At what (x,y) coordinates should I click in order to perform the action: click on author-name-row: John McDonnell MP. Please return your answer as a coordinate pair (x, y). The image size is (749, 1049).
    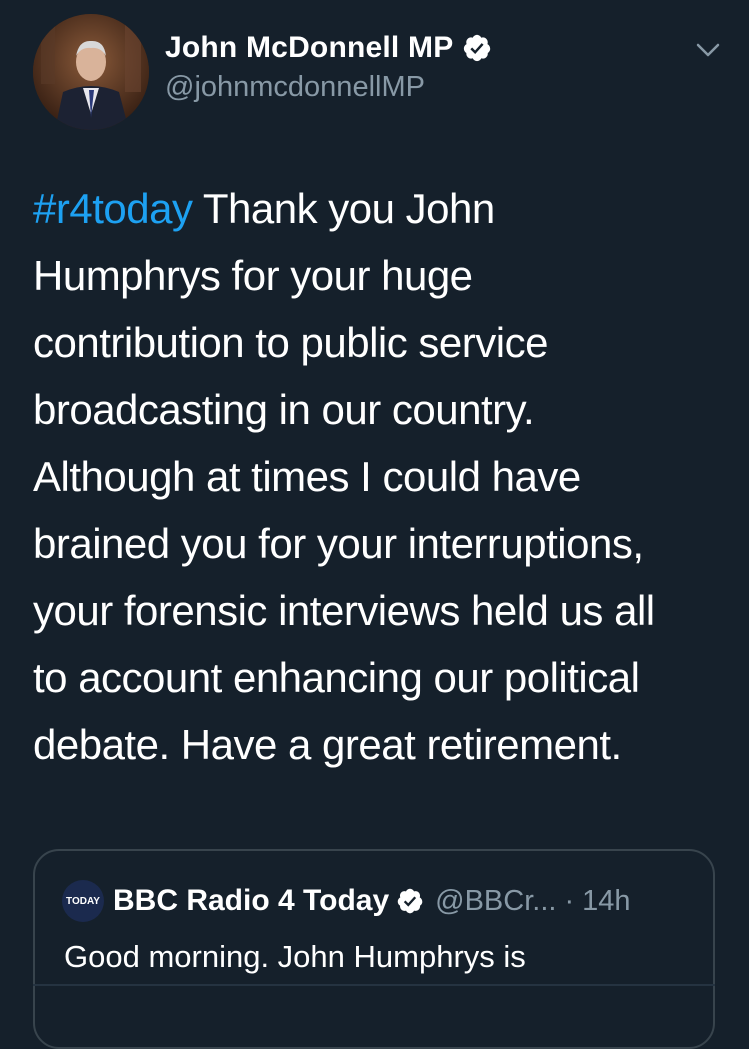
    Looking at the image, I should click on (328, 48).